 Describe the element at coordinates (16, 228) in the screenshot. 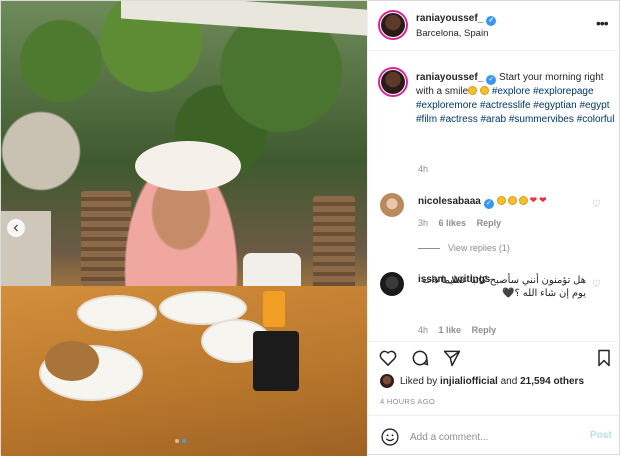

I see `chevron-left-icon` at that location.